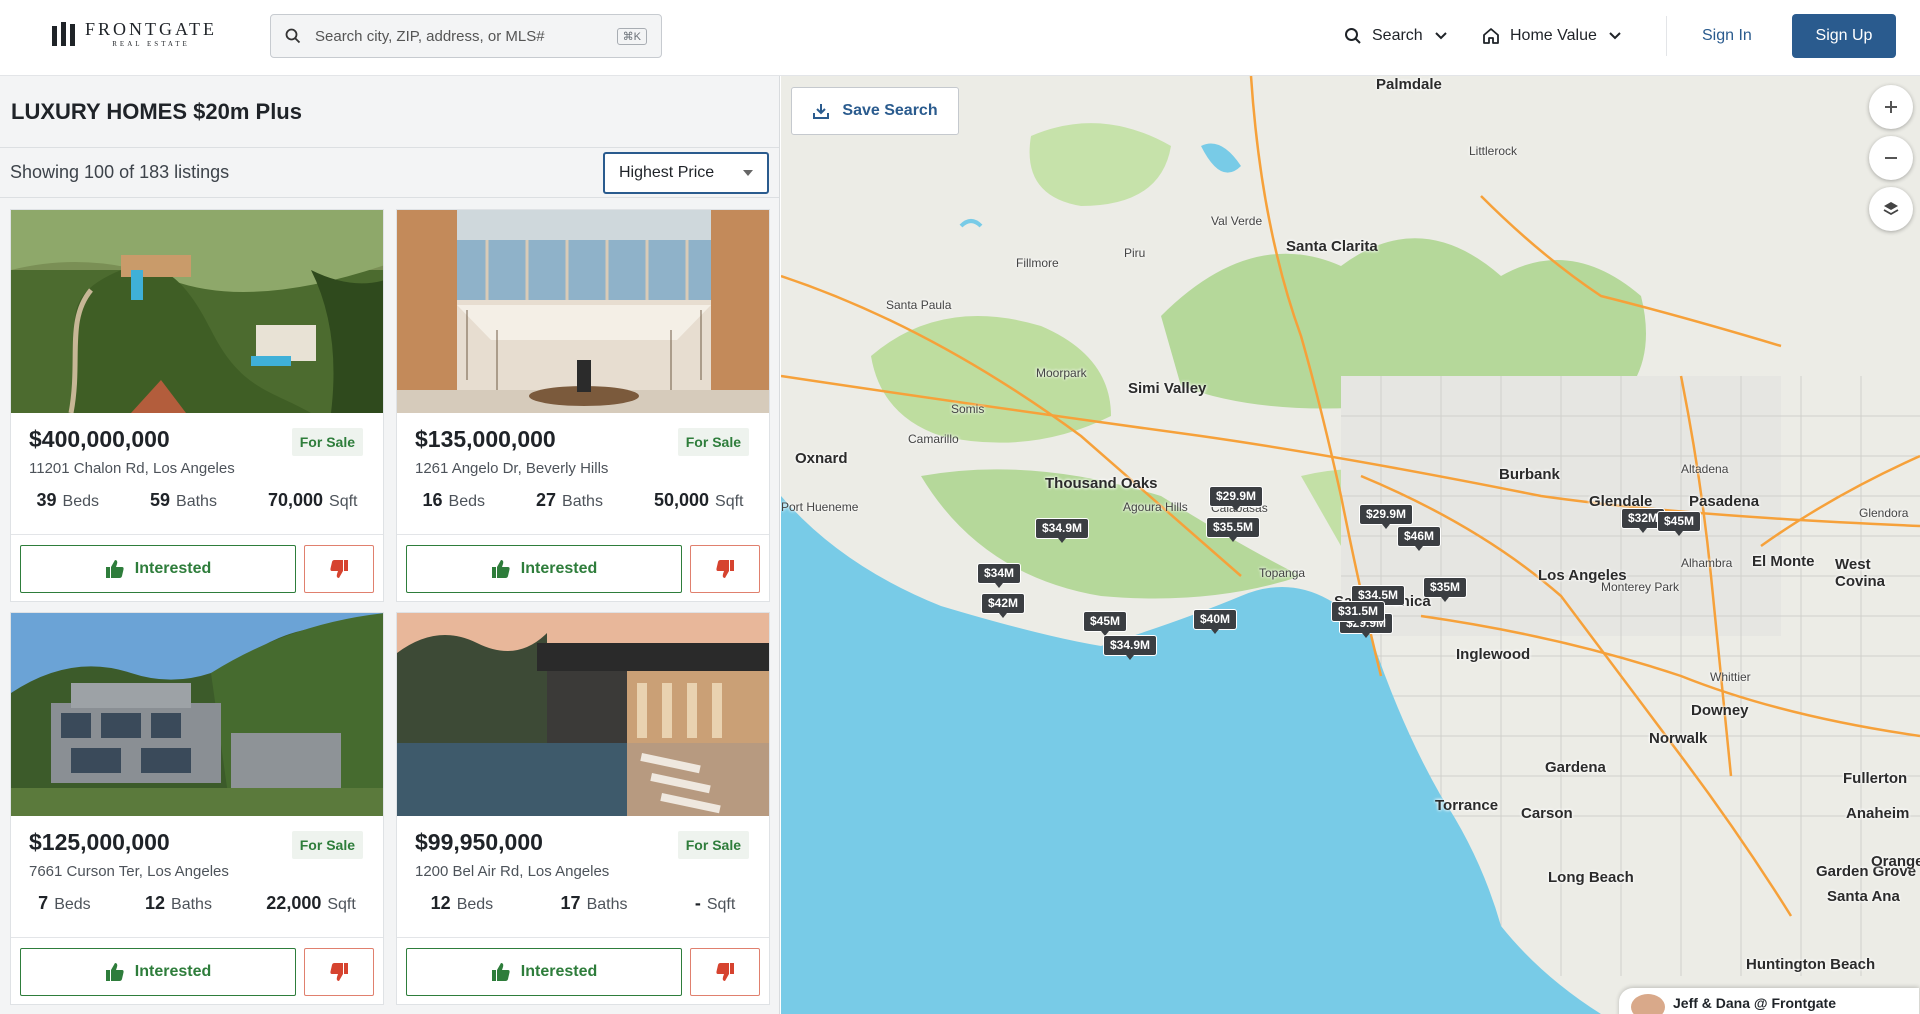 The height and width of the screenshot is (1014, 1920). Describe the element at coordinates (821, 111) in the screenshot. I see `download-icon` at that location.